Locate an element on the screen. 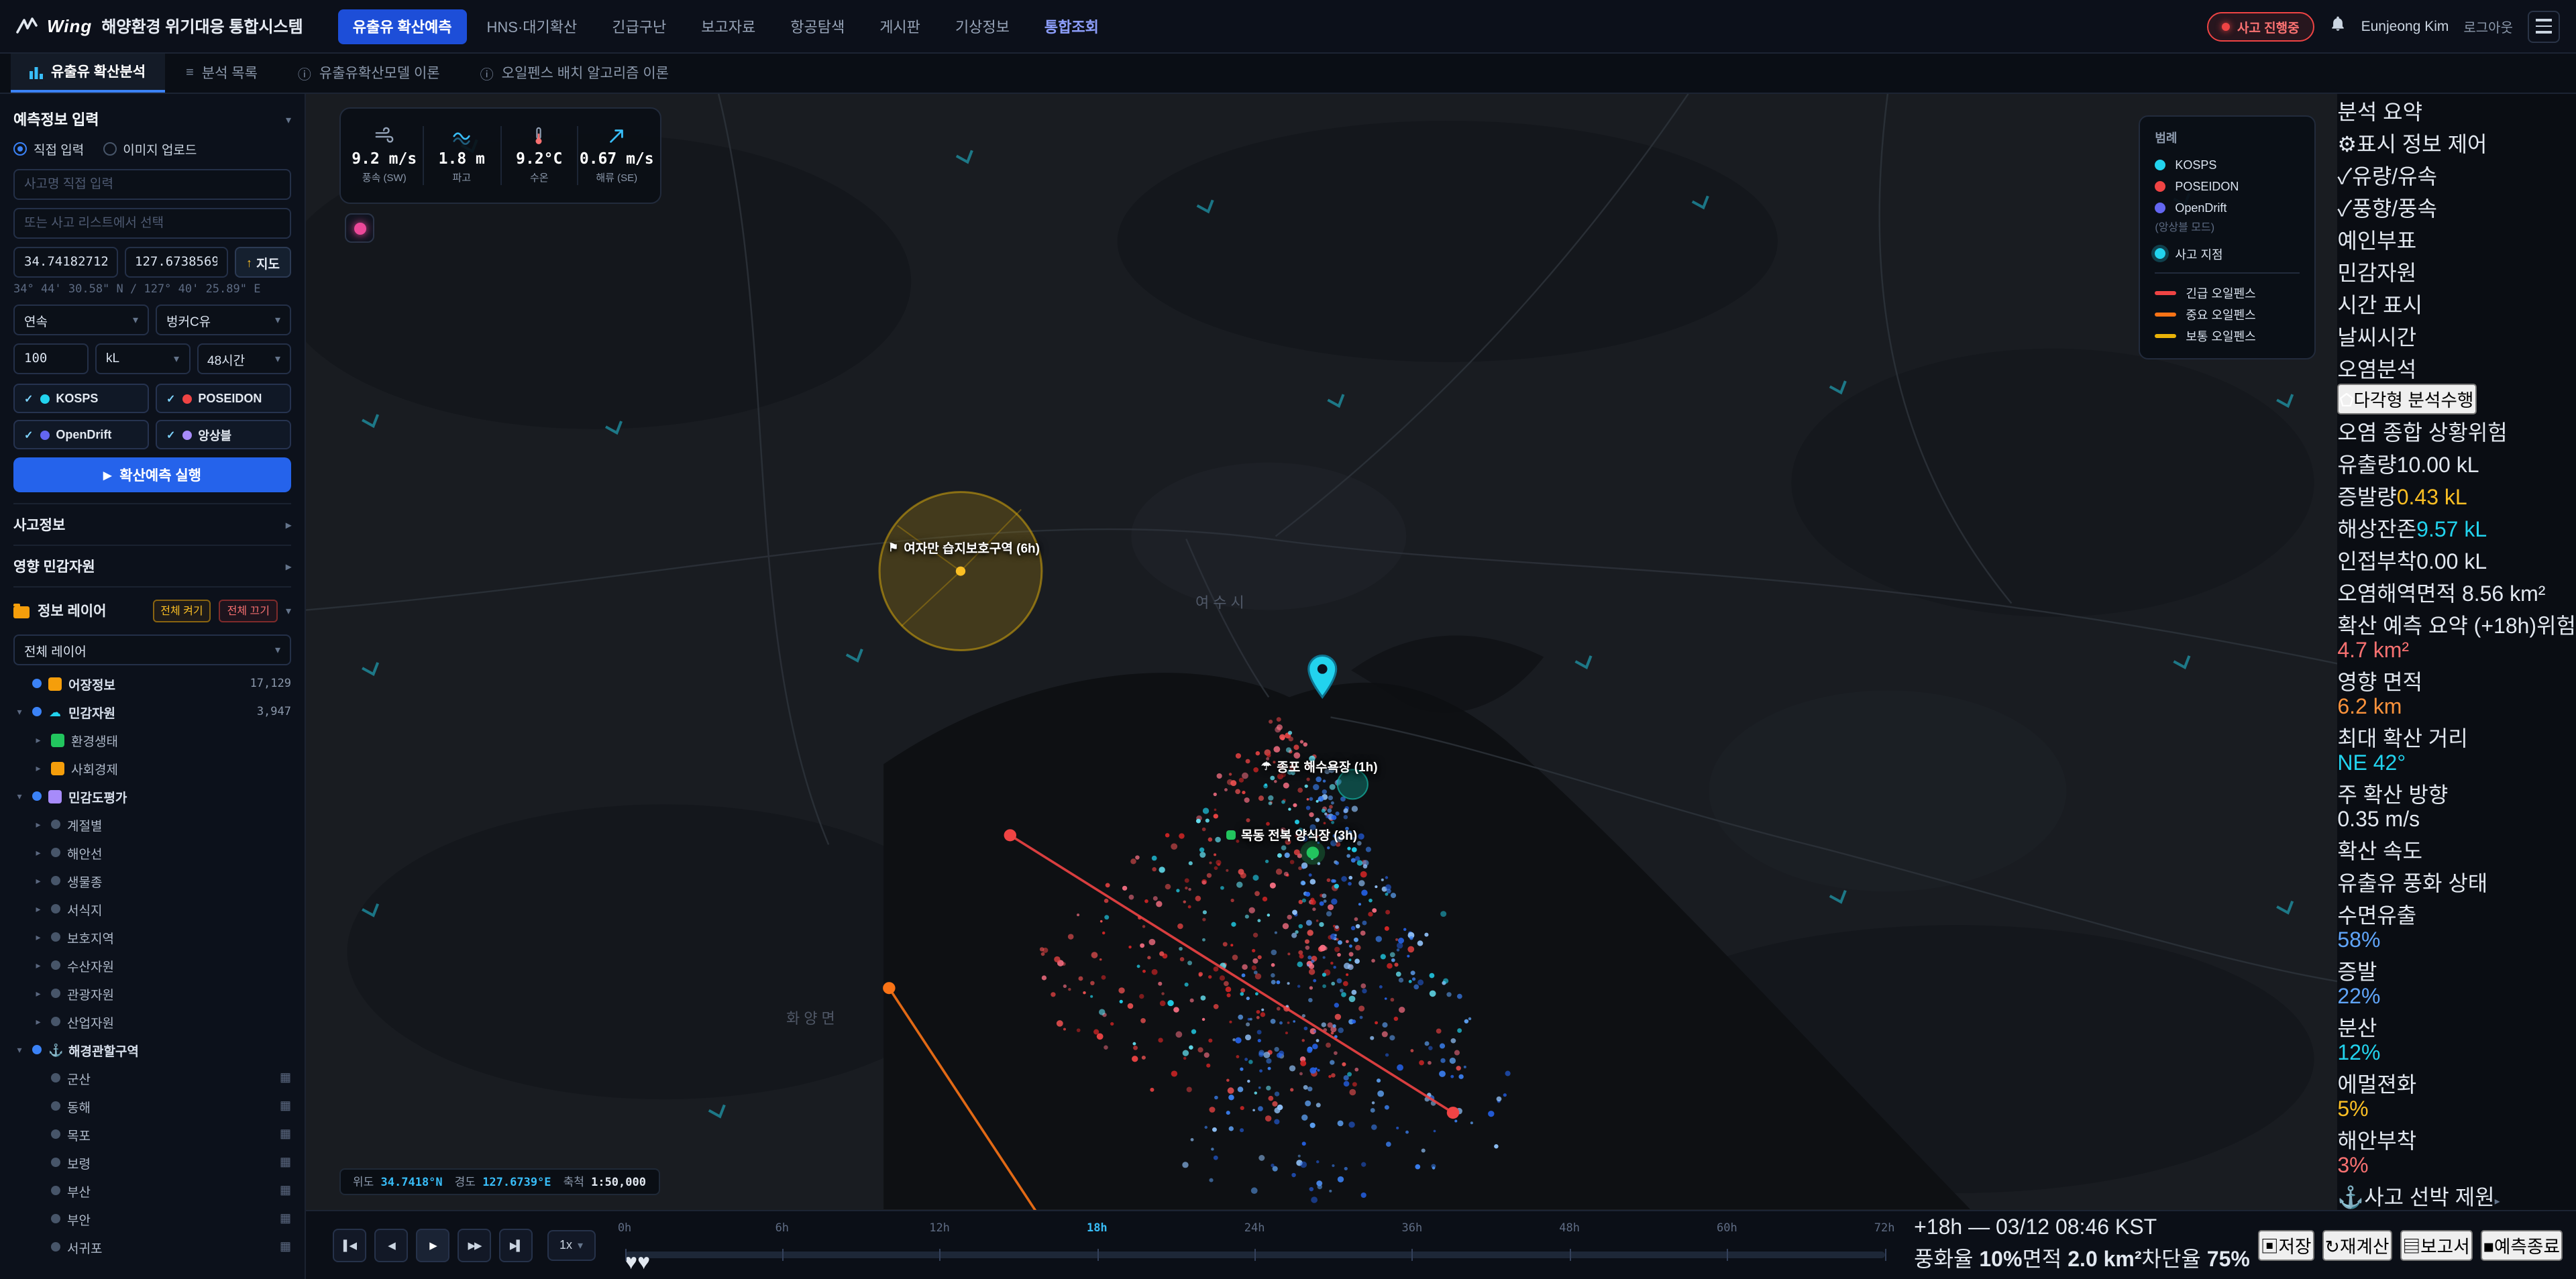 Image resolution: width=2576 pixels, height=1279 pixels. layer-item-어장정보: 어장정보 17,129 is located at coordinates (152, 683).